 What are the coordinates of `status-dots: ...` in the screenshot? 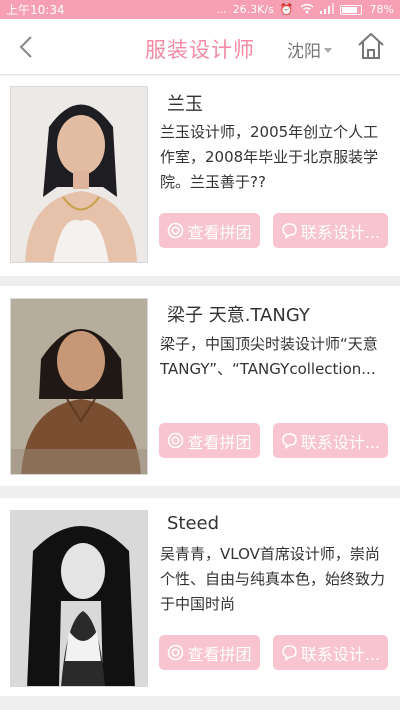 It's located at (221, 9).